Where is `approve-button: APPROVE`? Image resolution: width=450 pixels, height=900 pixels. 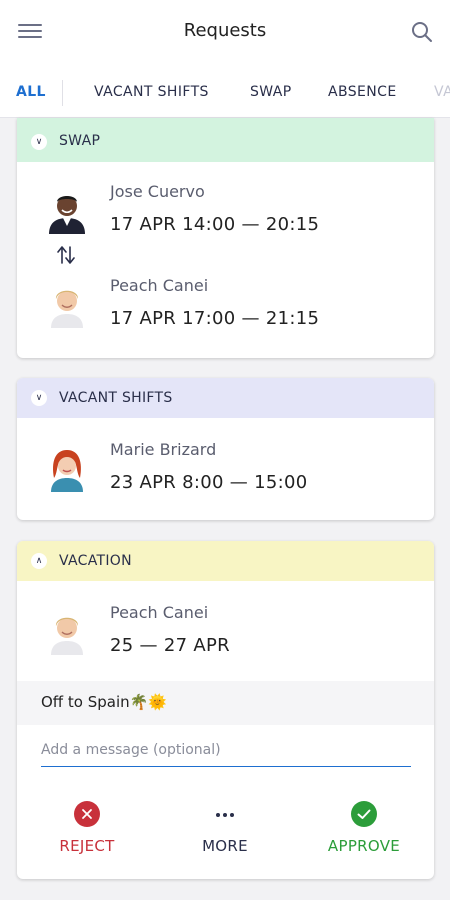
approve-button: APPROVE is located at coordinates (364, 833).